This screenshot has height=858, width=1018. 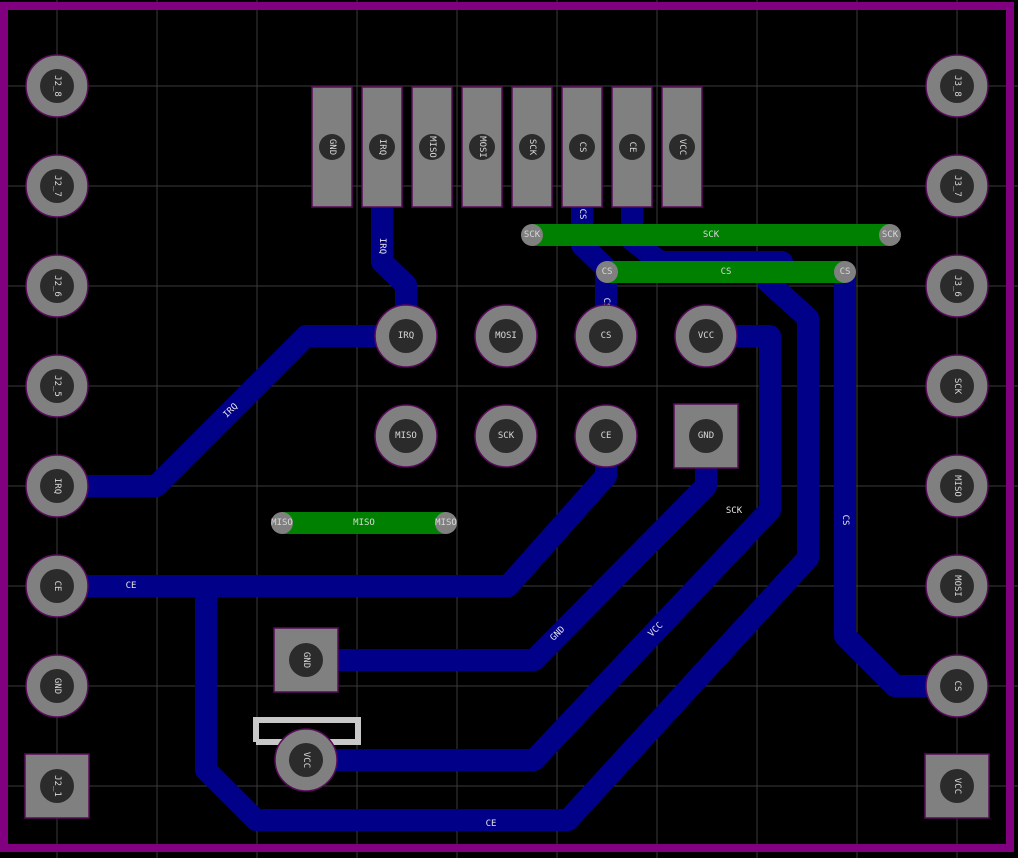 I want to click on header-pin-label: MOSI, so click(x=482, y=147).